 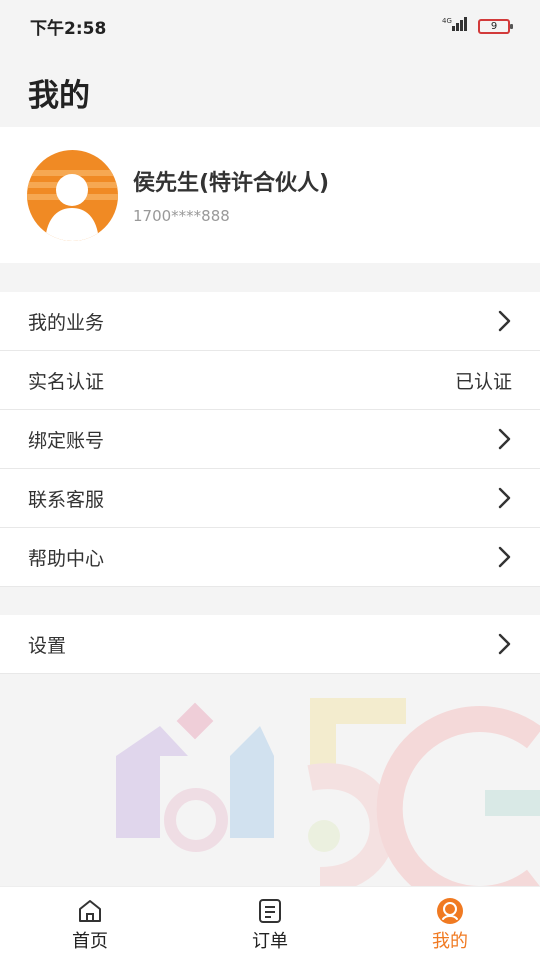 What do you see at coordinates (72, 205) in the screenshot?
I see `avatar-person-icon` at bounding box center [72, 205].